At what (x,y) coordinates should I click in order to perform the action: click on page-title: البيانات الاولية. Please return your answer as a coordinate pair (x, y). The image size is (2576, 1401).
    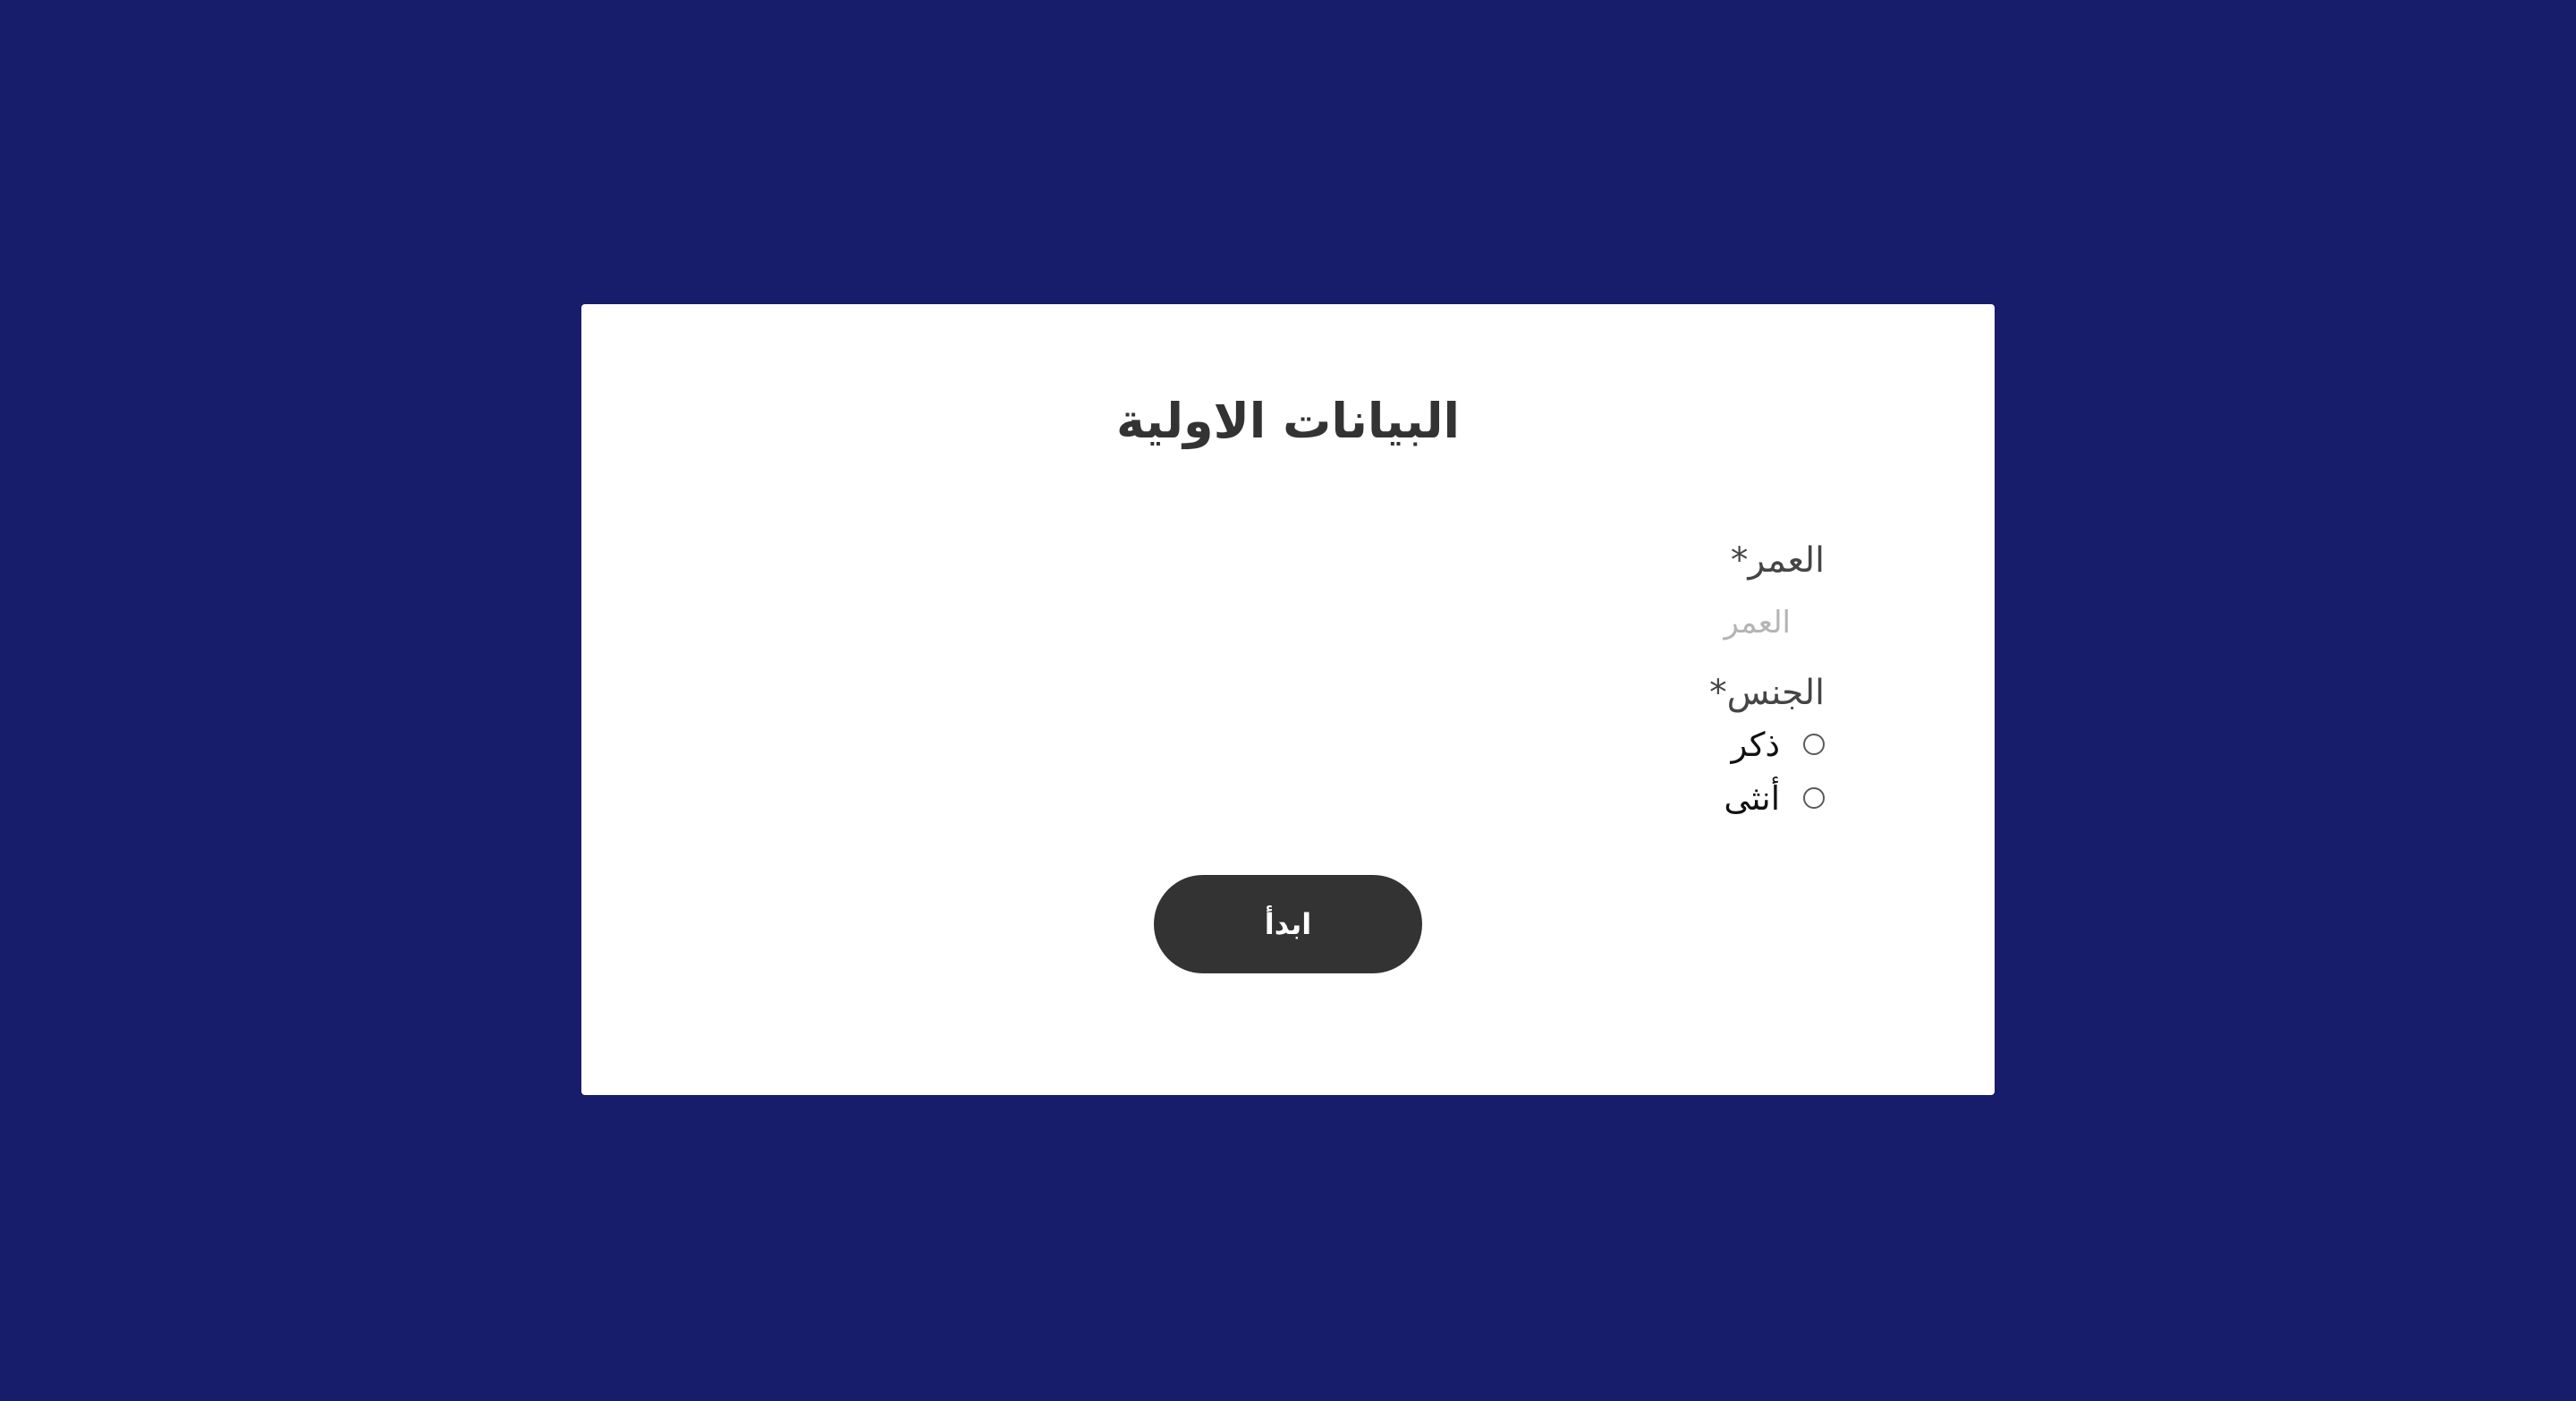
    Looking at the image, I should click on (1288, 421).